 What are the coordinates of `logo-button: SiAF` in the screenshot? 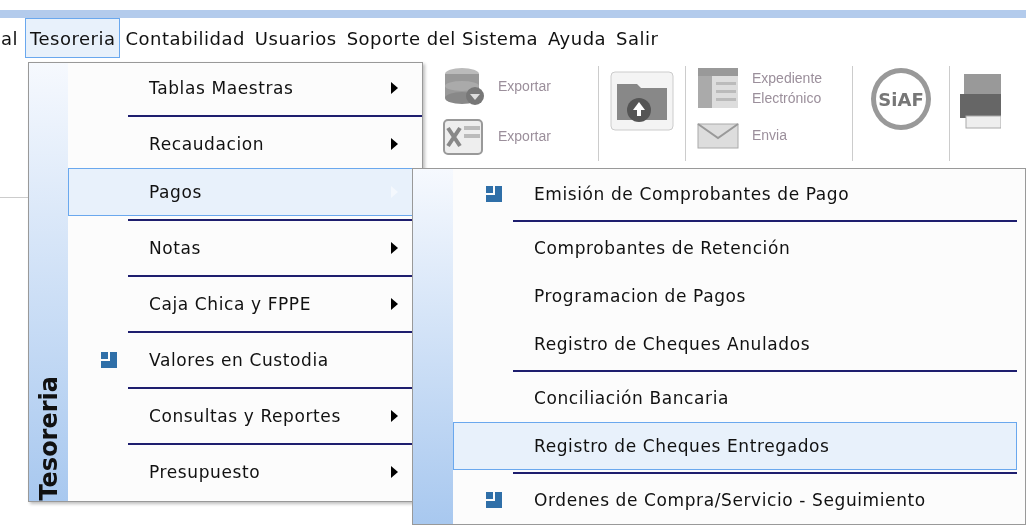 It's located at (901, 99).